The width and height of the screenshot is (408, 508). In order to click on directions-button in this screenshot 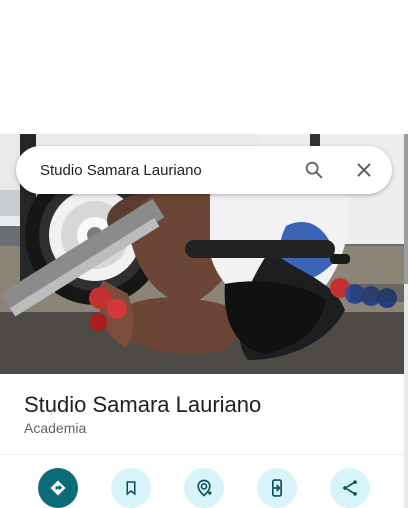, I will do `click(58, 488)`.